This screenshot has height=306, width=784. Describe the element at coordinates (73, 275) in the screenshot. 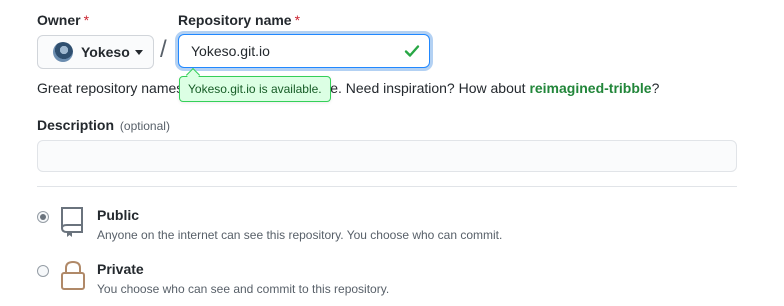

I see `lock-icon` at that location.